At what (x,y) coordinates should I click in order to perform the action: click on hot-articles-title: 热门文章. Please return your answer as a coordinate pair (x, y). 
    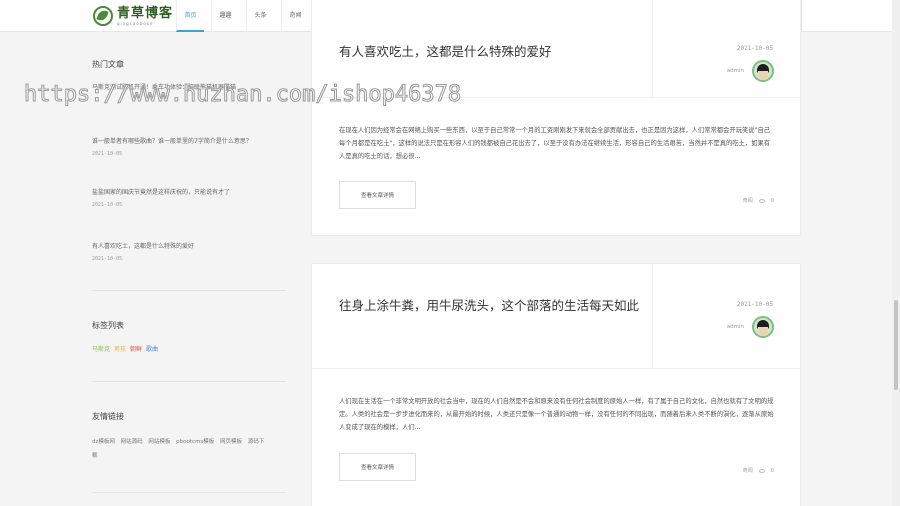
    Looking at the image, I should click on (108, 64).